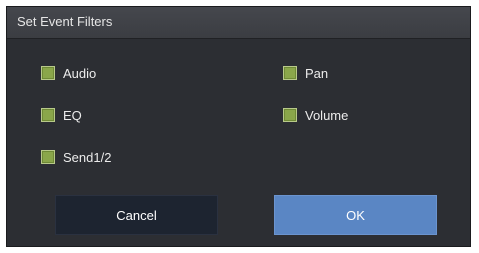 The image size is (479, 253). I want to click on audio-filter-label: Audio, so click(80, 73).